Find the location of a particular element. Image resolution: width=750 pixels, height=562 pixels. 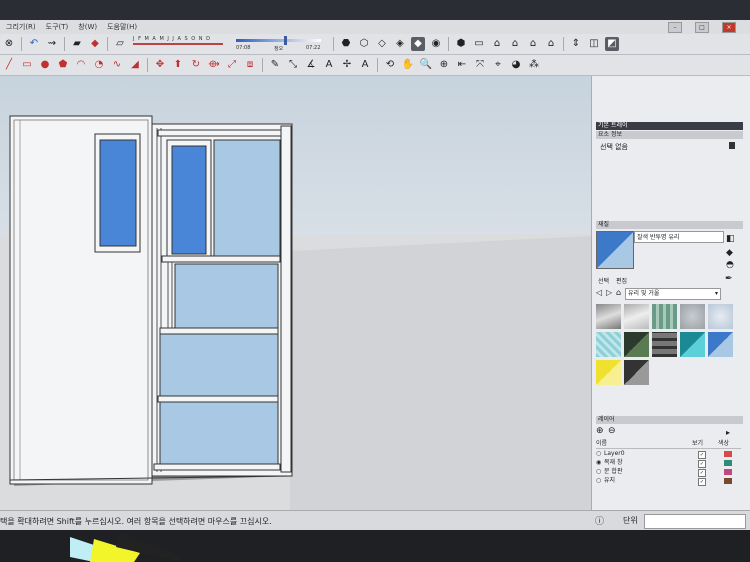

layer-row: ○ Layer0 ✓ is located at coordinates (668, 454).